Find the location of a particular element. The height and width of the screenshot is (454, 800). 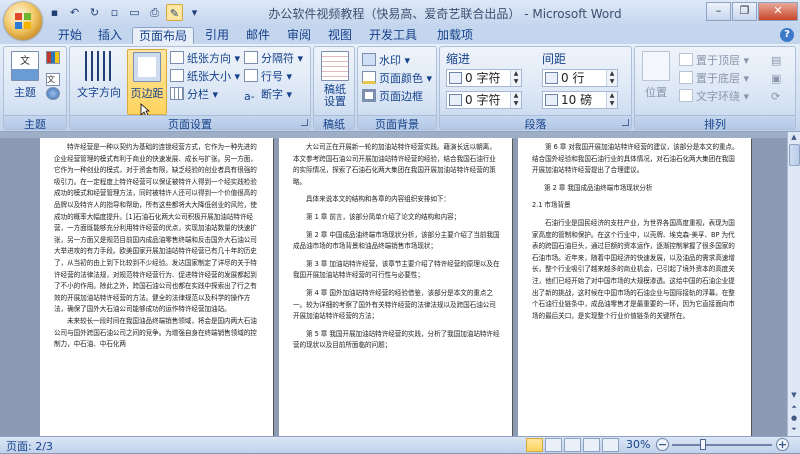

prev-page-icon: ⏶ is located at coordinates (794, 407).